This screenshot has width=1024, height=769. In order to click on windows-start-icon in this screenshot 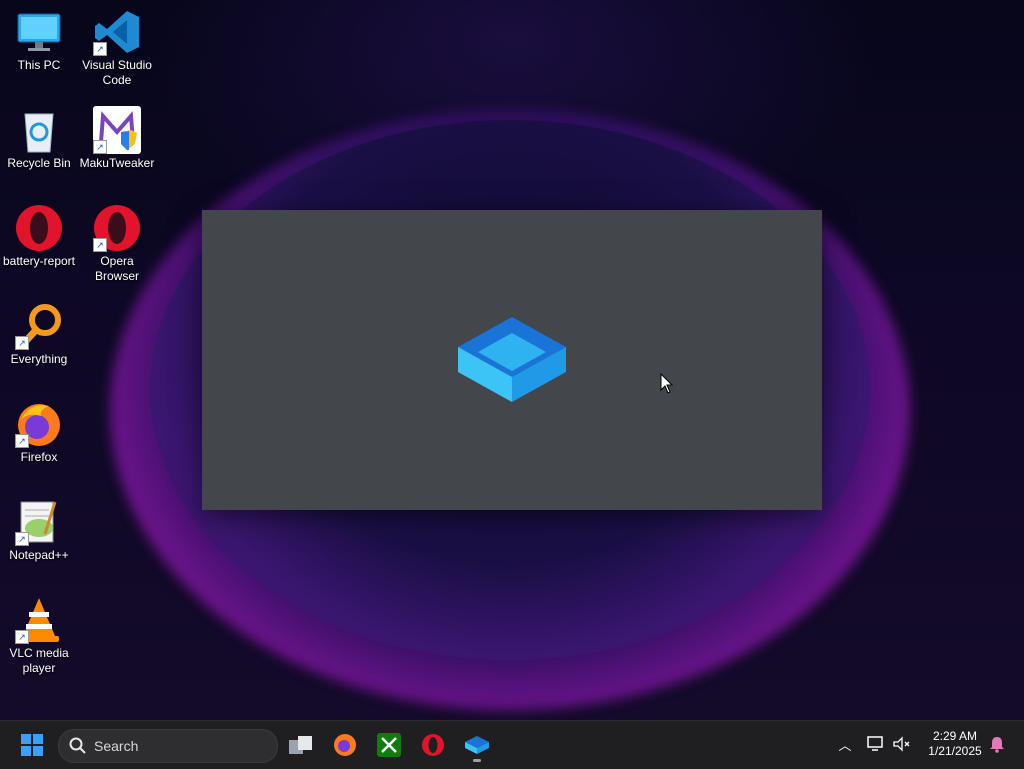, I will do `click(32, 745)`.